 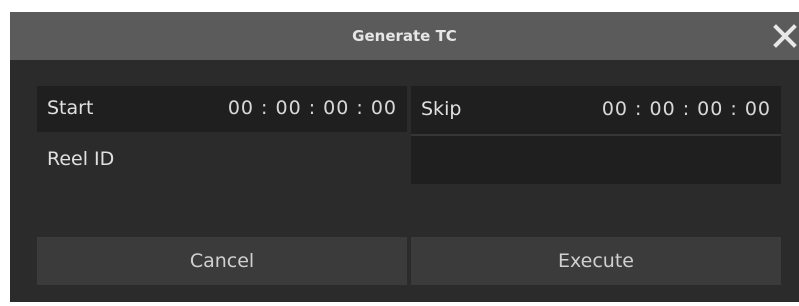 I want to click on reel-id-input, so click(x=596, y=160).